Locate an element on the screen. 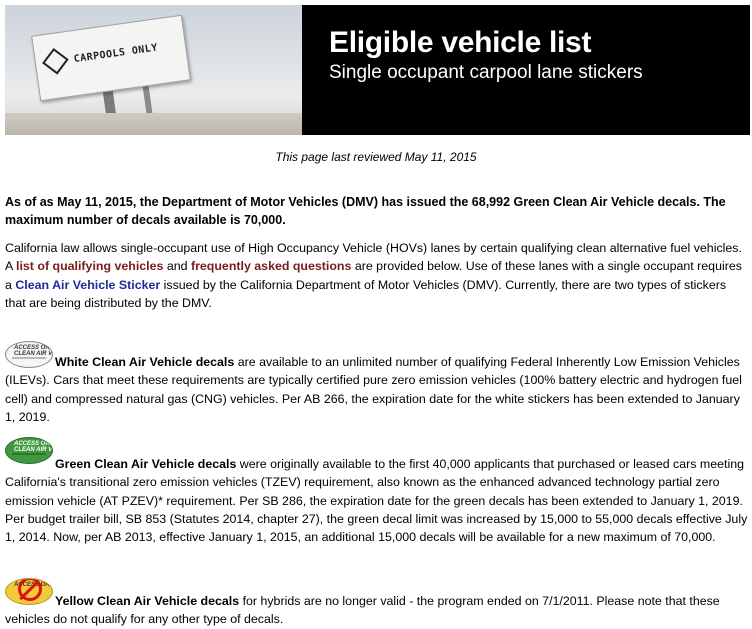 The height and width of the screenshot is (629, 752). page-subtitle: Single occupant carpool lane stickers is located at coordinates (486, 72).